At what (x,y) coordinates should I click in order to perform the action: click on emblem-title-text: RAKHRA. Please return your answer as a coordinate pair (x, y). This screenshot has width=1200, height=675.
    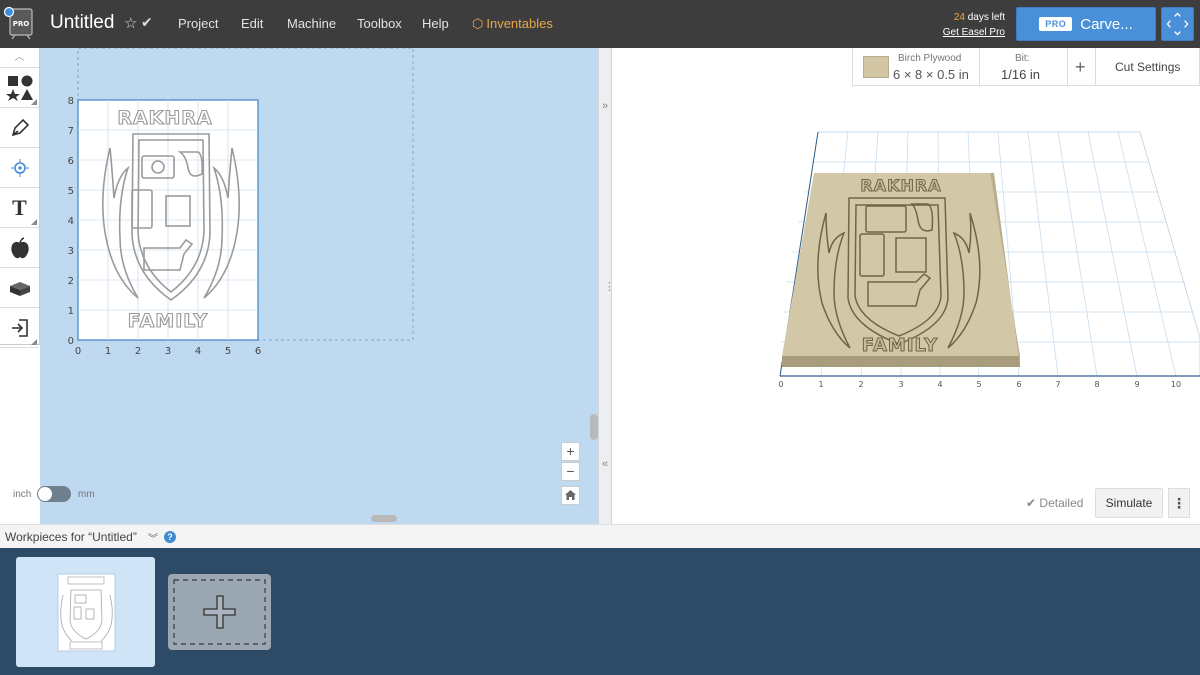
    Looking at the image, I should click on (164, 118).